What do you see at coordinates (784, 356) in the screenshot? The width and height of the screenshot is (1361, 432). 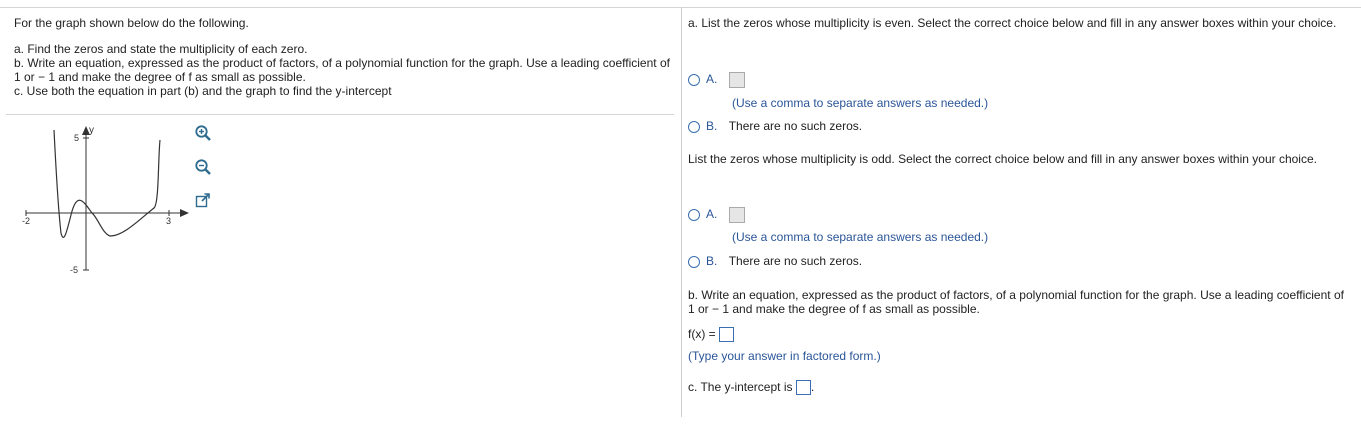 I see `fx-hint: (Type your answer in factored form.)` at bounding box center [784, 356].